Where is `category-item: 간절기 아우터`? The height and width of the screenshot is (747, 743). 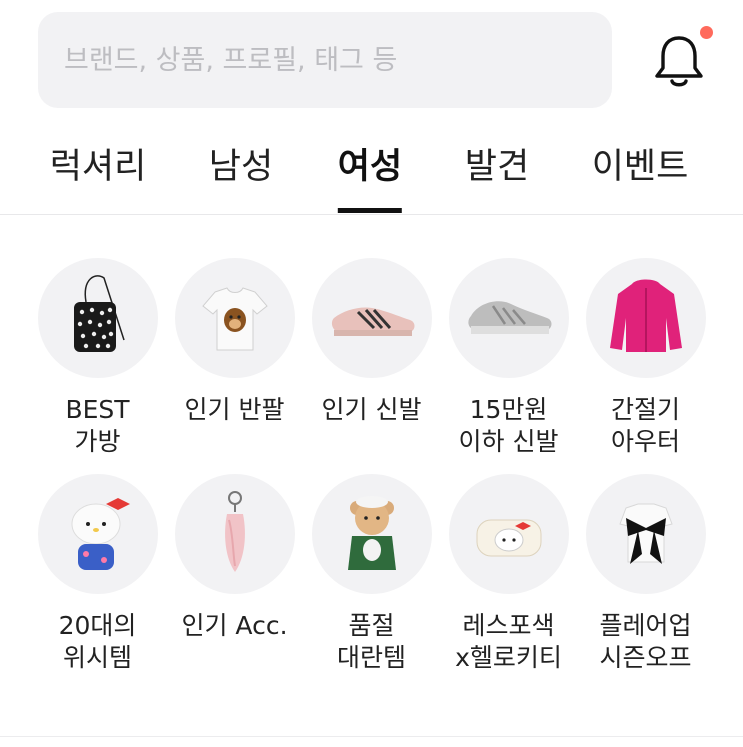 category-item: 간절기 아우터 is located at coordinates (645, 358).